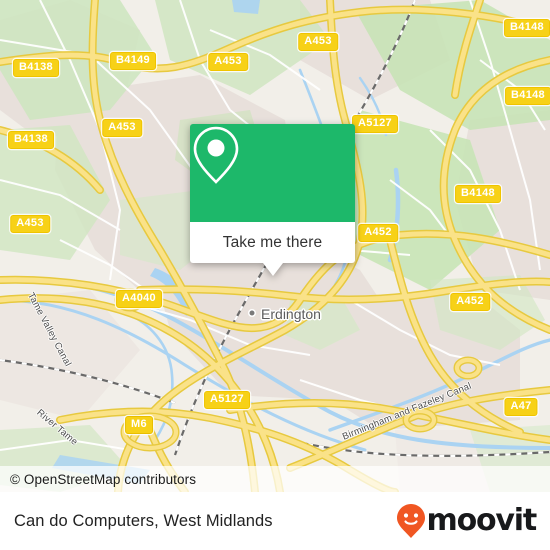  I want to click on attribution-text: © OpenStreetMap contributors, so click(98, 479).